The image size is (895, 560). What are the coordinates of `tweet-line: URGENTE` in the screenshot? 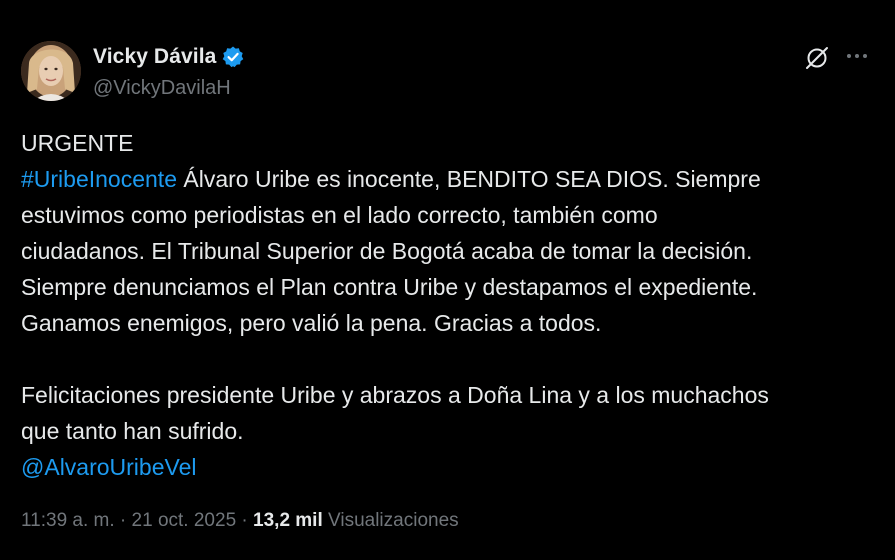 It's located at (77, 143).